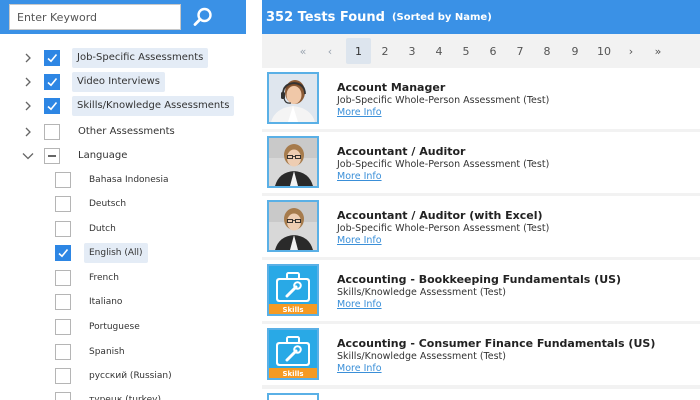 The image size is (700, 400). What do you see at coordinates (358, 51) in the screenshot?
I see `page-1-button: 1` at bounding box center [358, 51].